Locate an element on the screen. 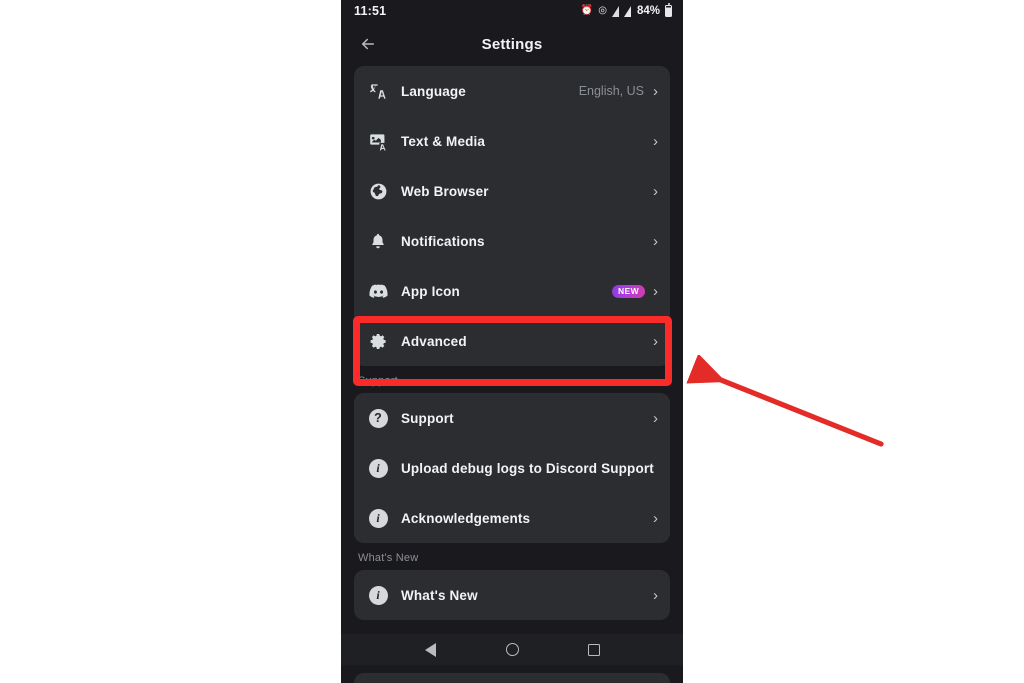 This screenshot has width=1024, height=683. whats-new-card: i What's New › is located at coordinates (512, 595).